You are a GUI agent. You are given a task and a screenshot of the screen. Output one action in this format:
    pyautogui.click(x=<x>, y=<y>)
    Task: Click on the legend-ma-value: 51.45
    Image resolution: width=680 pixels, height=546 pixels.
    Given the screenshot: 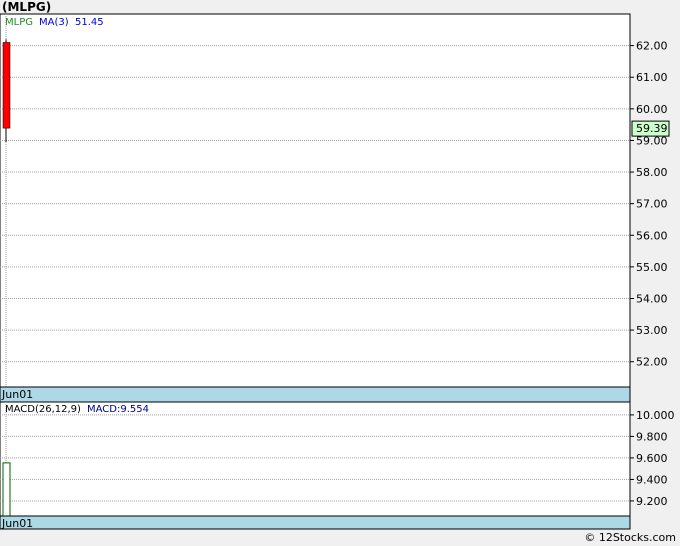 What is the action you would take?
    pyautogui.click(x=89, y=22)
    